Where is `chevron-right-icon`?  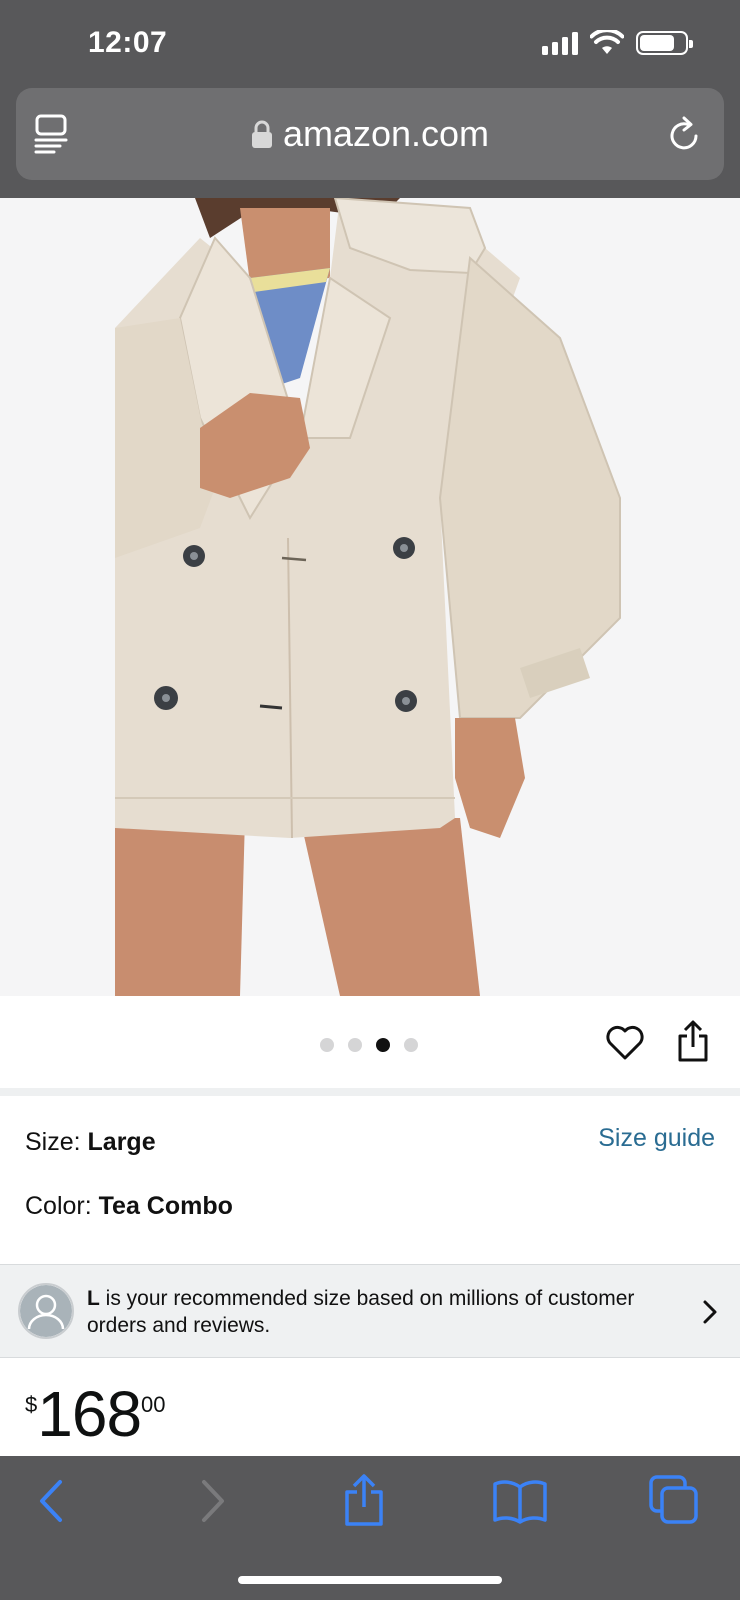 chevron-right-icon is located at coordinates (710, 1312).